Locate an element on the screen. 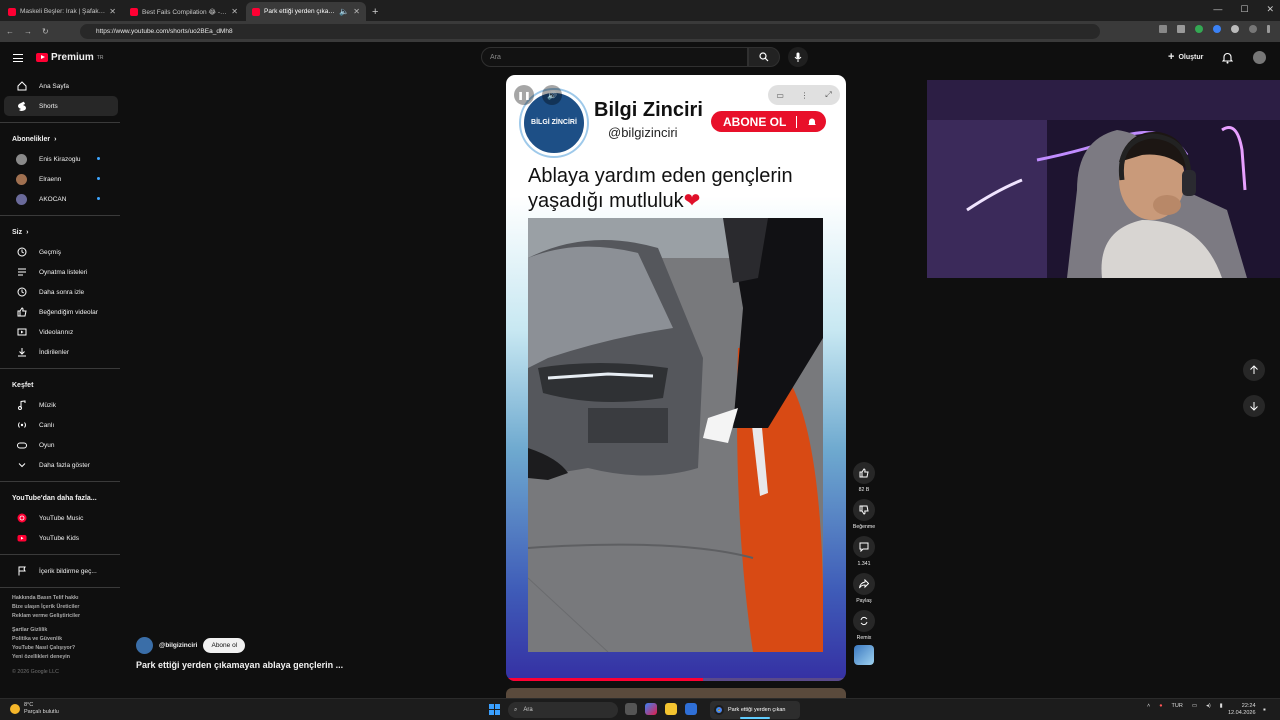  sidebar-item-music: Müzik is located at coordinates (61, 405).